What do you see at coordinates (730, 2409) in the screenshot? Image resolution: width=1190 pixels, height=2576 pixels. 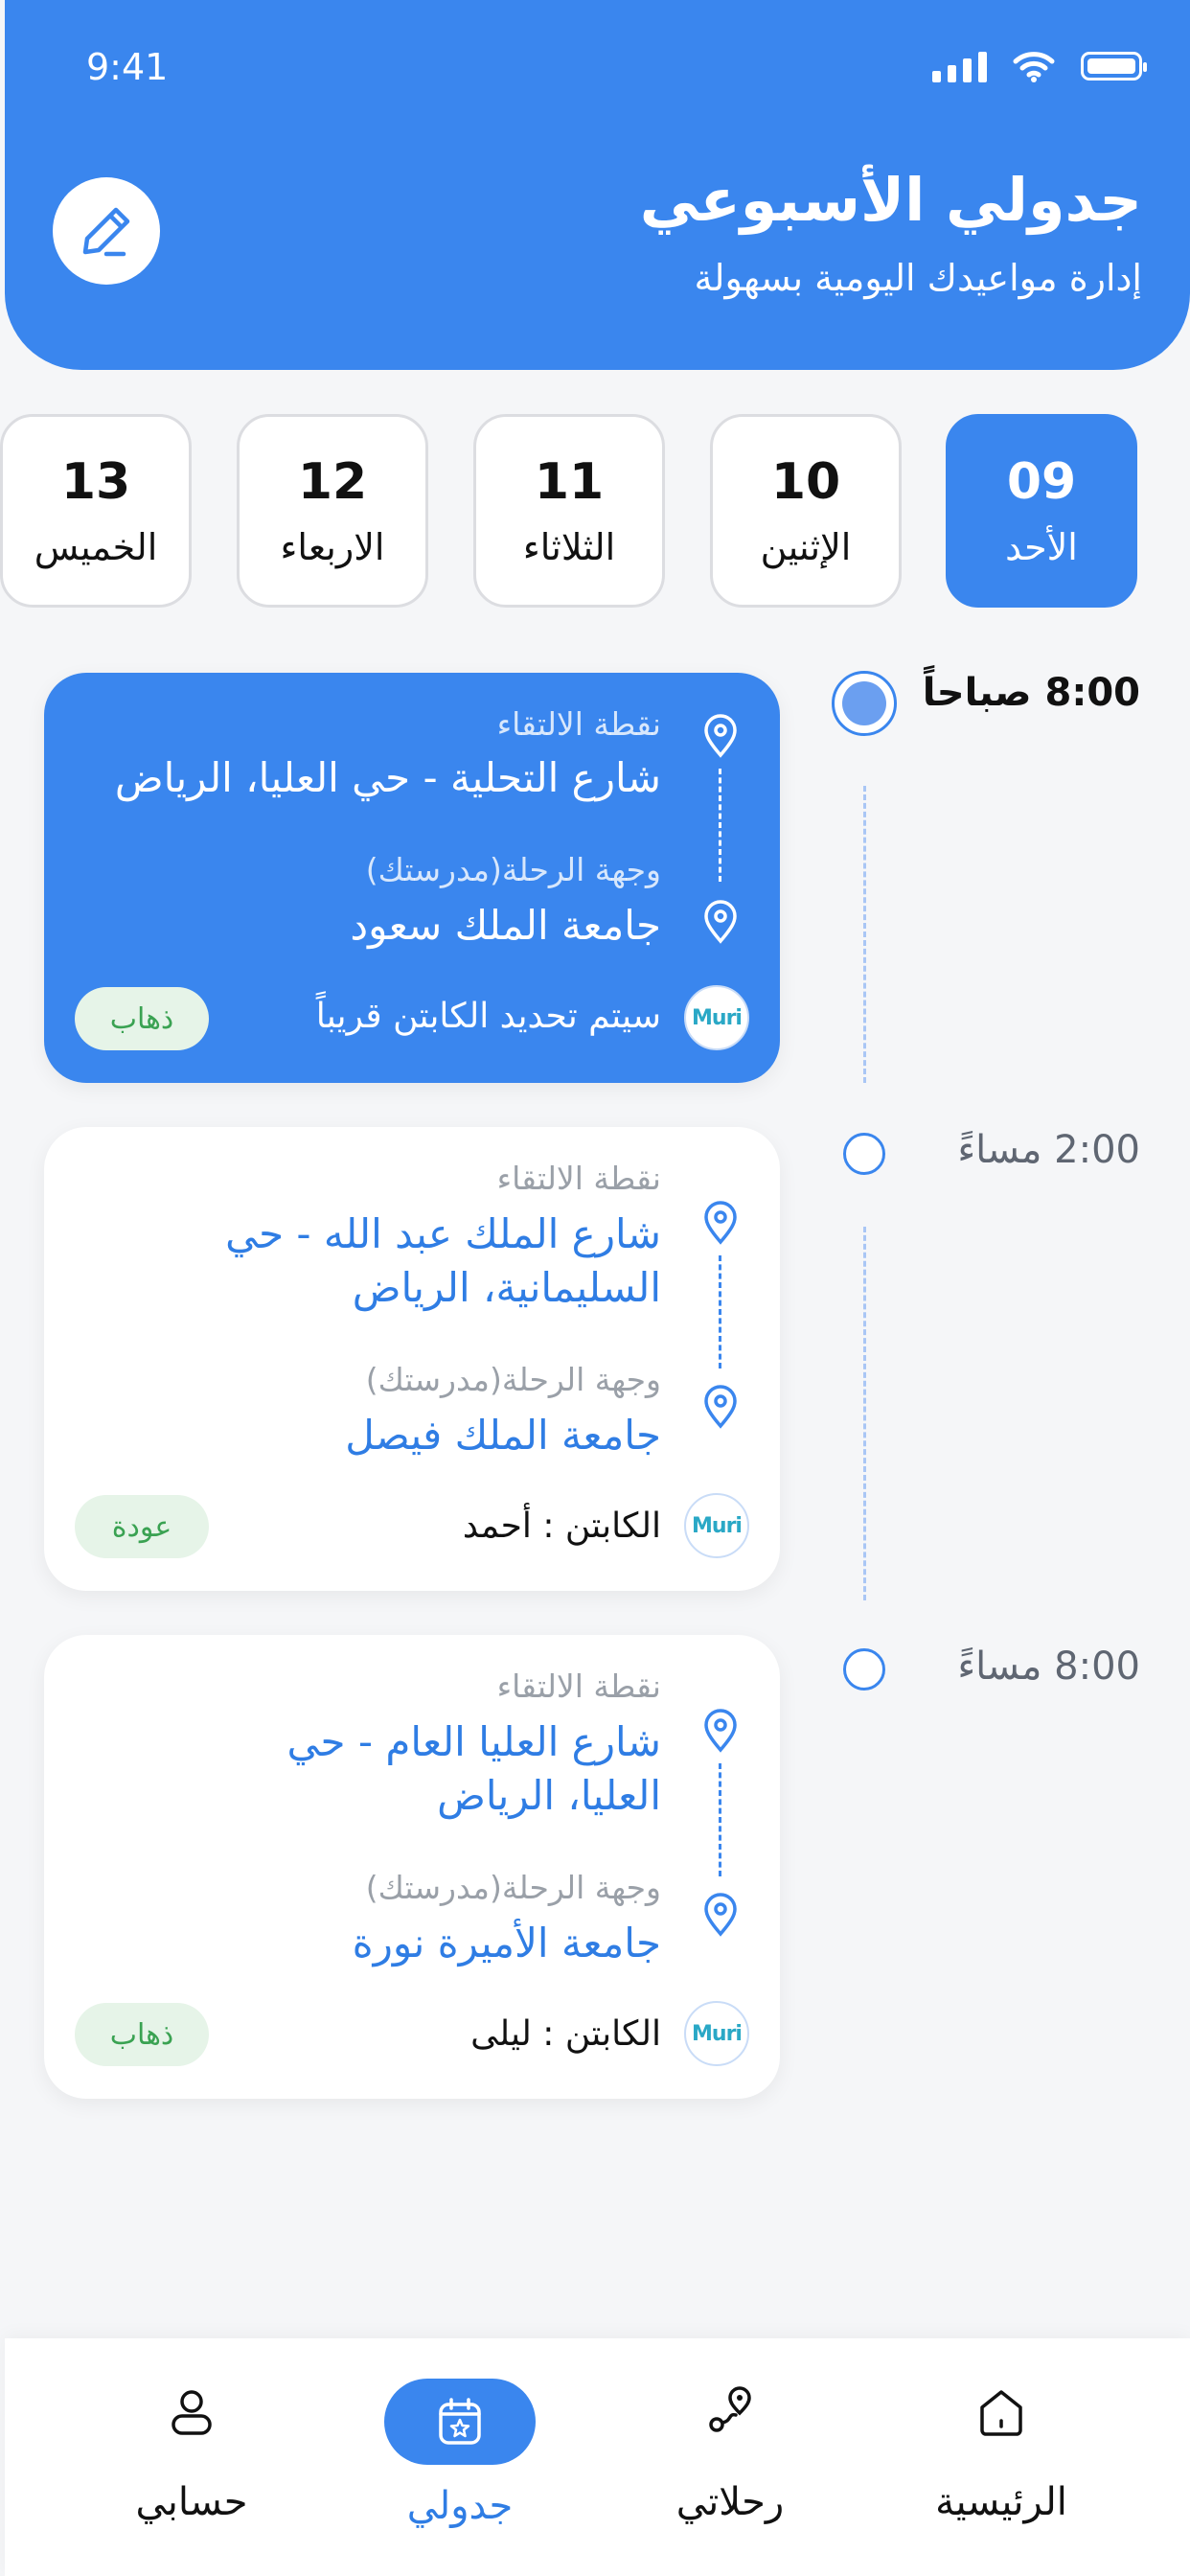 I see `route-icon` at bounding box center [730, 2409].